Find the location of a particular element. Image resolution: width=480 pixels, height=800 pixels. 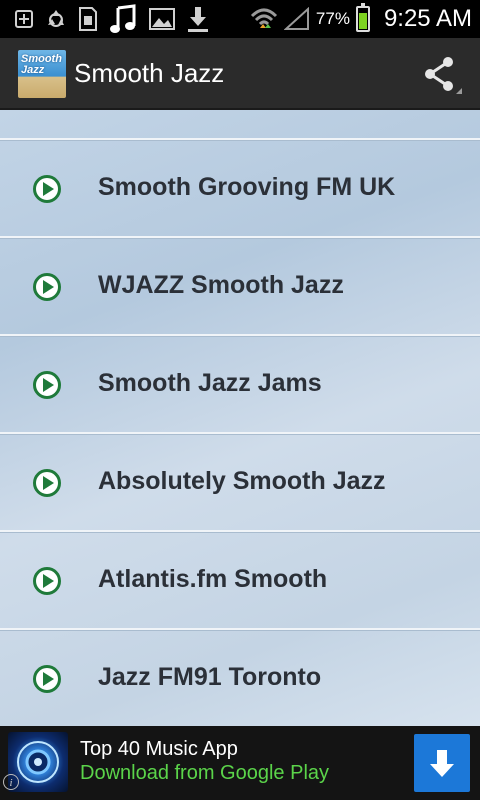

station-row: Absolutely Smooth Jazz is located at coordinates (240, 482).